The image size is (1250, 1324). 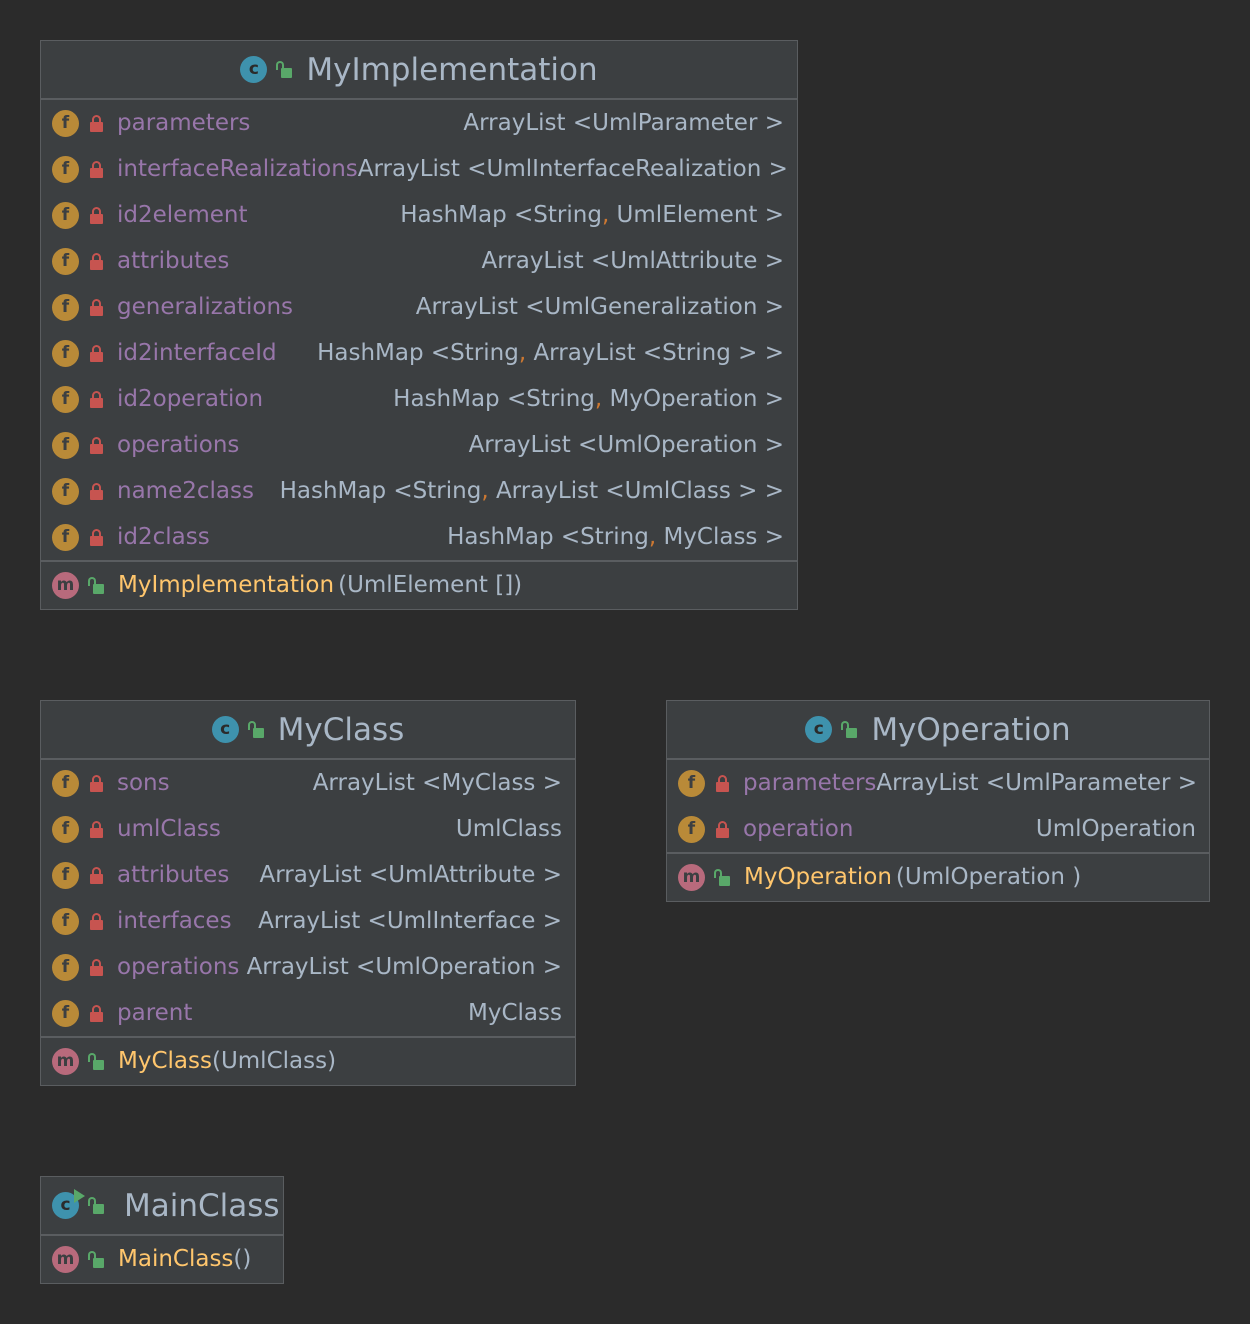 I want to click on methods-section: m MainClass (), so click(x=162, y=1259).